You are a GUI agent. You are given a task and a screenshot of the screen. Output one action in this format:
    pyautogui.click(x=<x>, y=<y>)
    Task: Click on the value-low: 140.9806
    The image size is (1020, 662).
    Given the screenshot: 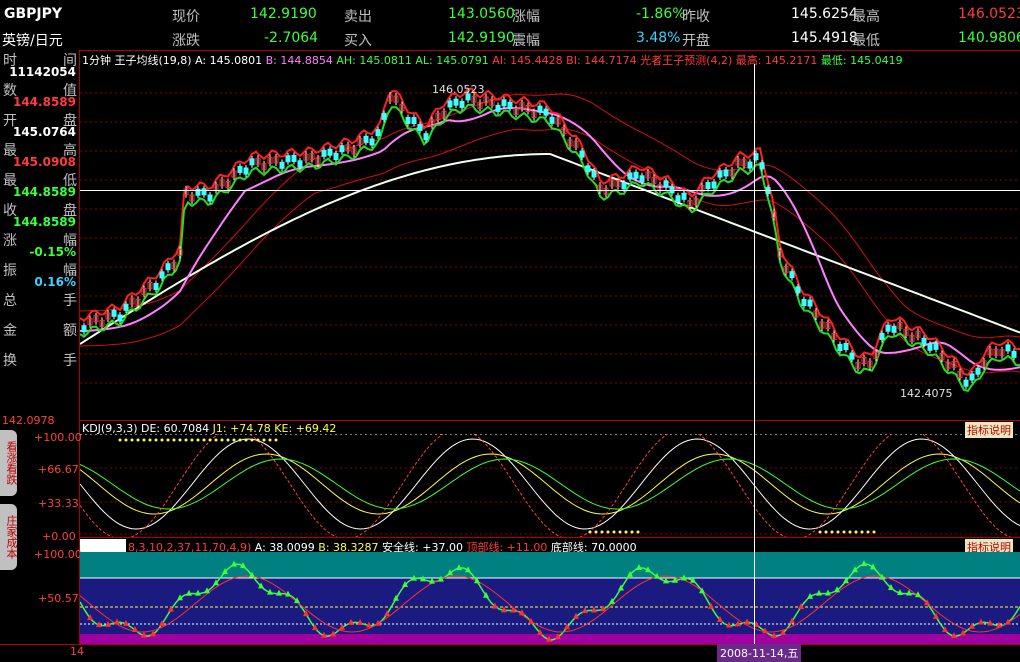 What is the action you would take?
    pyautogui.click(x=989, y=38)
    